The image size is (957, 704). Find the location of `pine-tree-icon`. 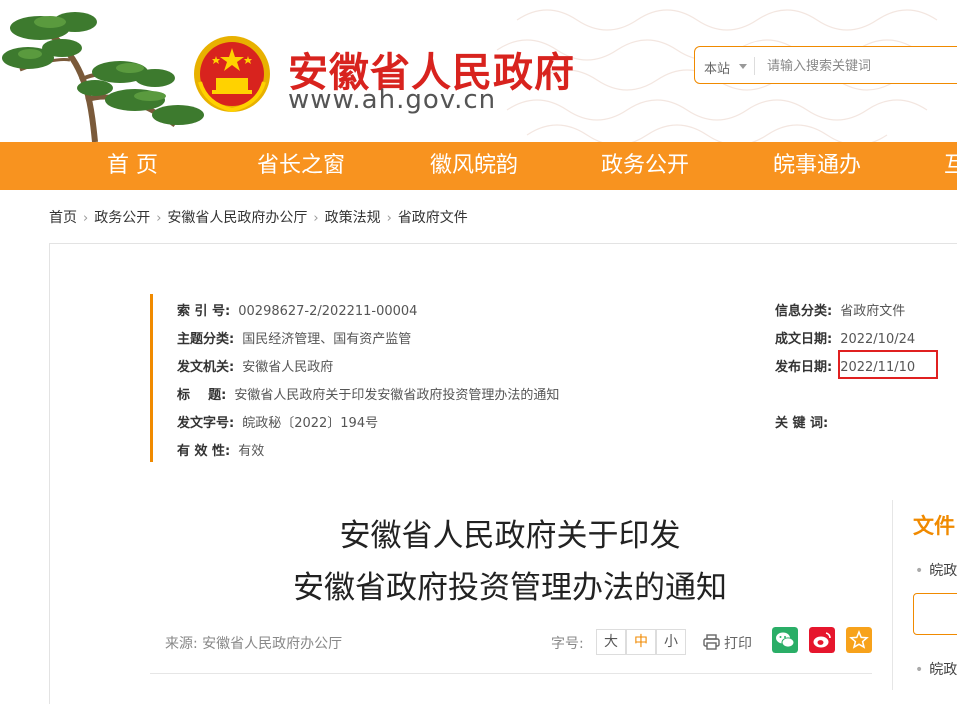

pine-tree-icon is located at coordinates (103, 77).